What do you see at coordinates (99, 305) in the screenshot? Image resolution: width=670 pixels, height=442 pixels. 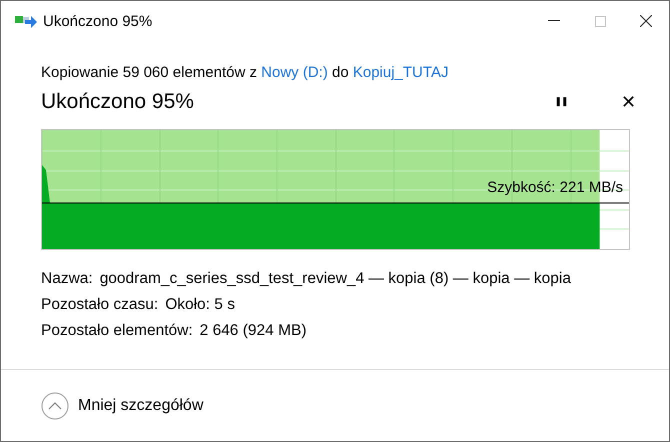 I see `detail-label: Pozostało czasu:` at bounding box center [99, 305].